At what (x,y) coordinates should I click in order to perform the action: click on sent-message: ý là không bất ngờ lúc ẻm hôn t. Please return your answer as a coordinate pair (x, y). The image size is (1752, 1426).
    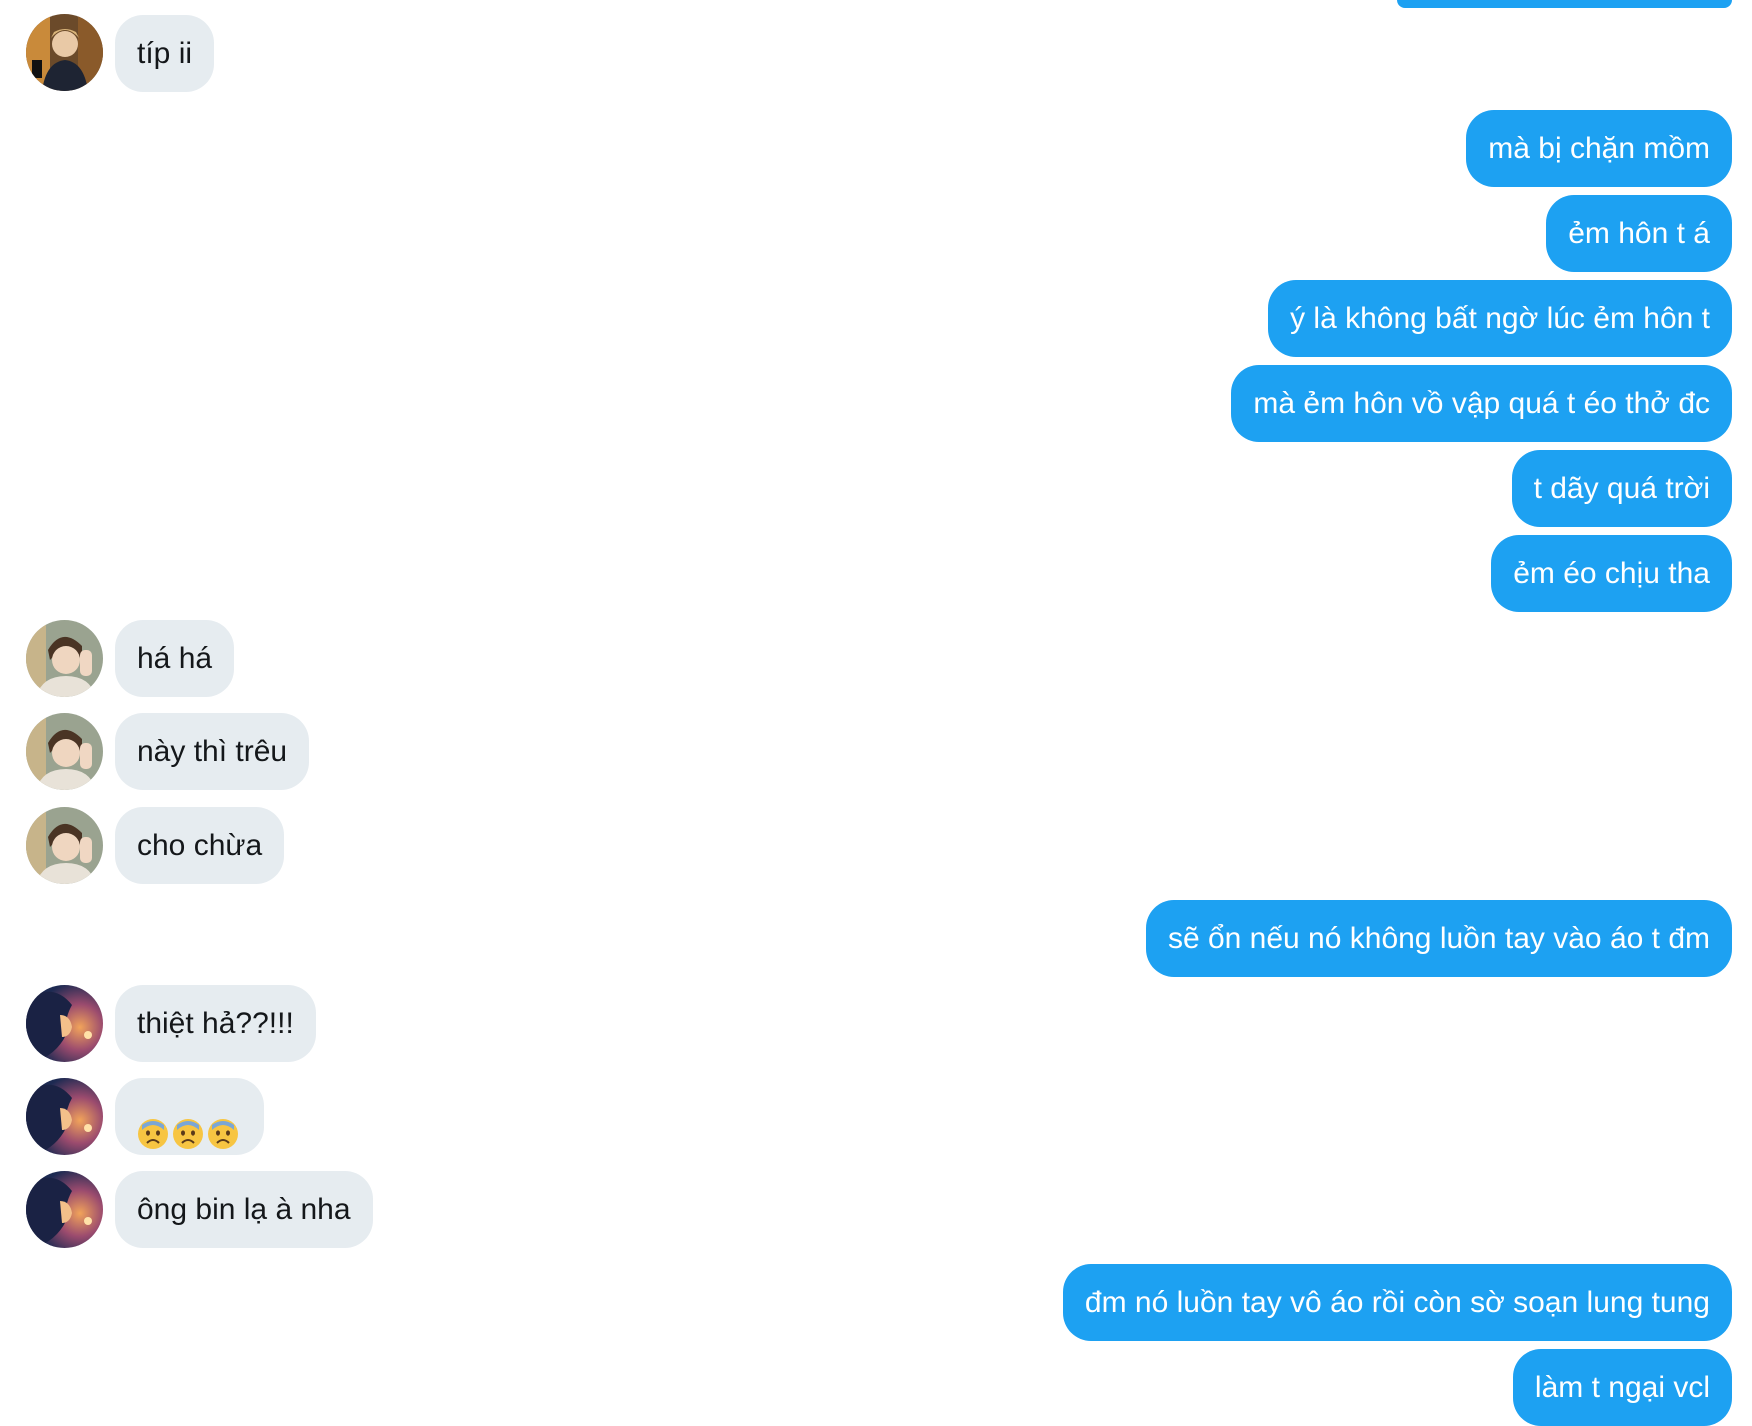
    Looking at the image, I should click on (1500, 318).